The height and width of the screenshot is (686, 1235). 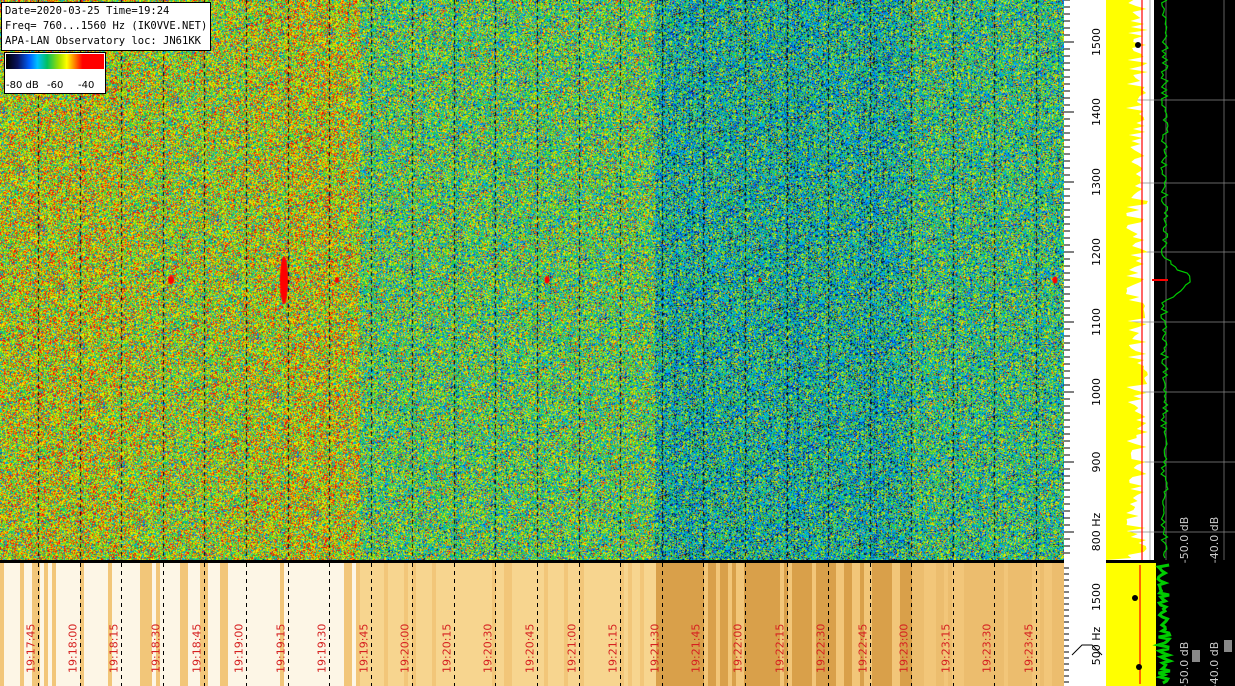 What do you see at coordinates (1096, 532) in the screenshot?
I see `freq-tick-label: 800 Hz` at bounding box center [1096, 532].